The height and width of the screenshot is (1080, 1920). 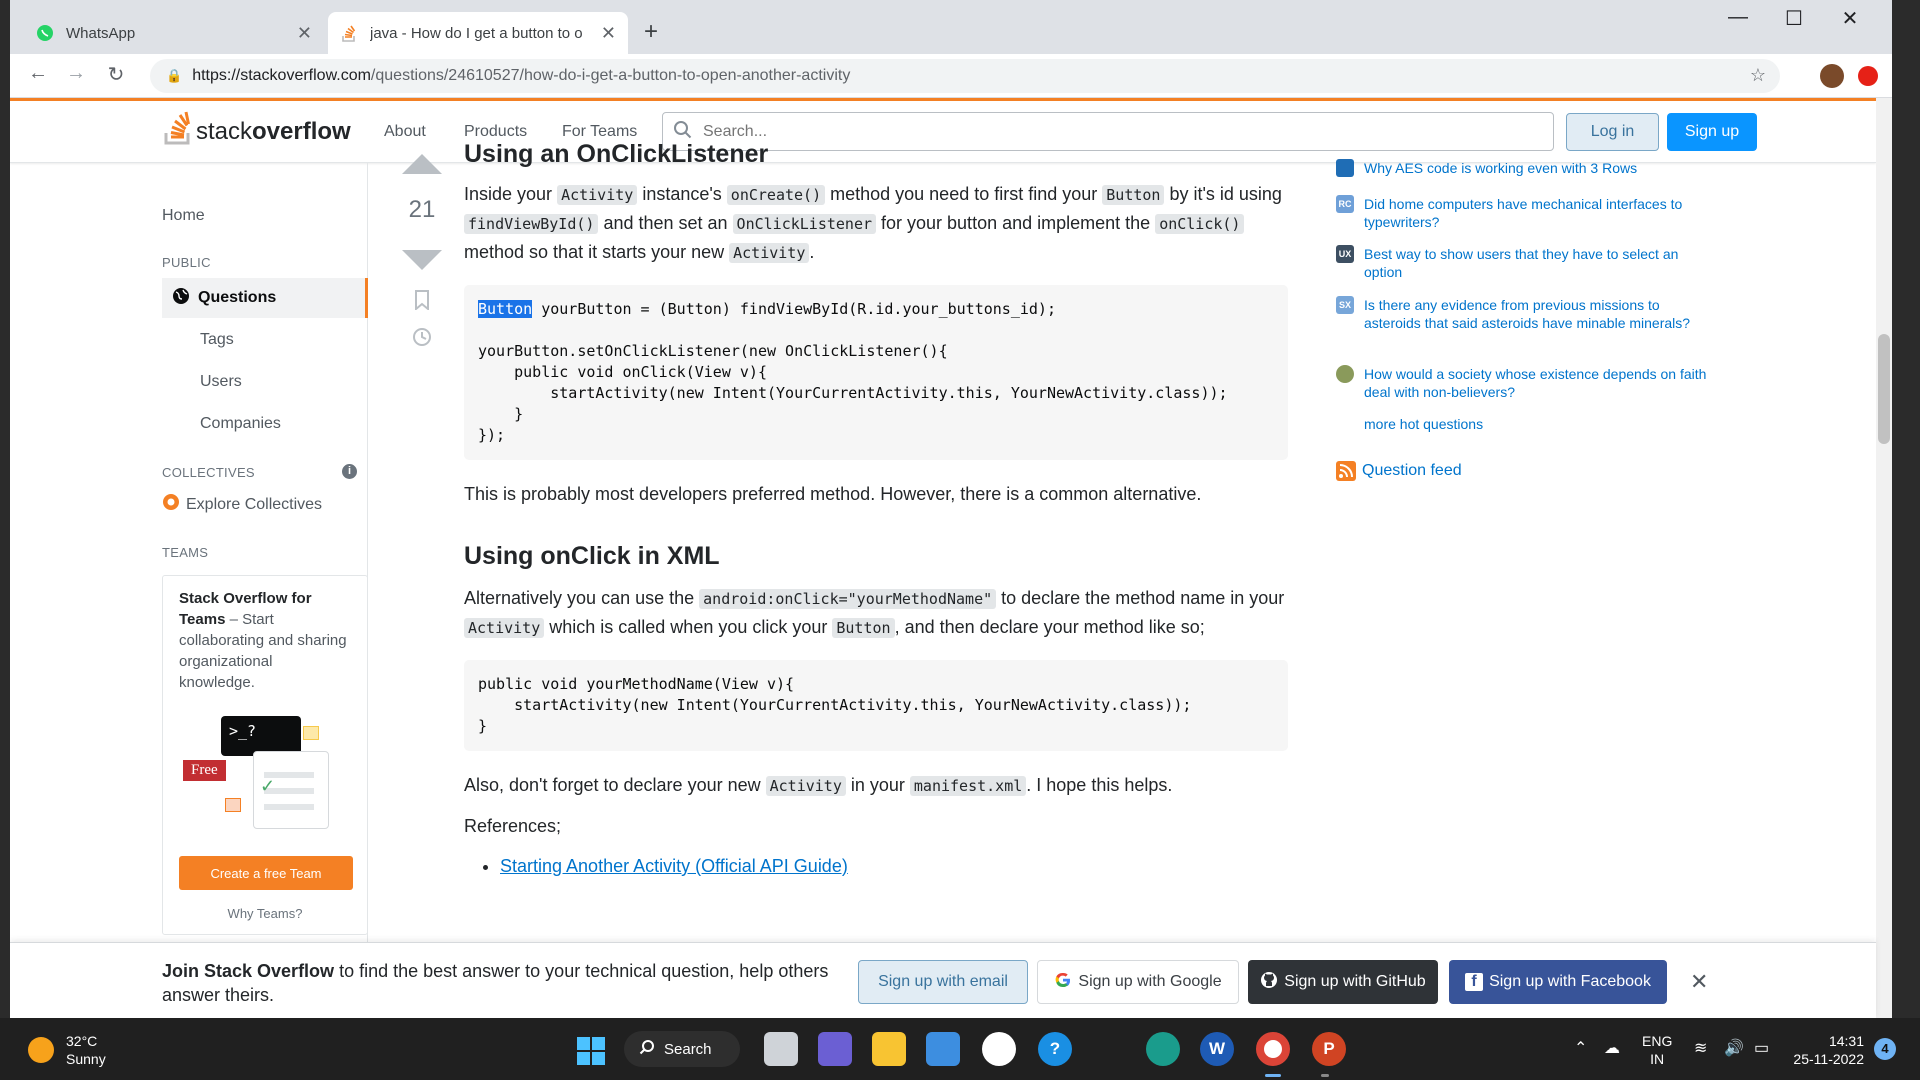 I want to click on teams-illustration: >_? ✓ Free, so click(x=258, y=776).